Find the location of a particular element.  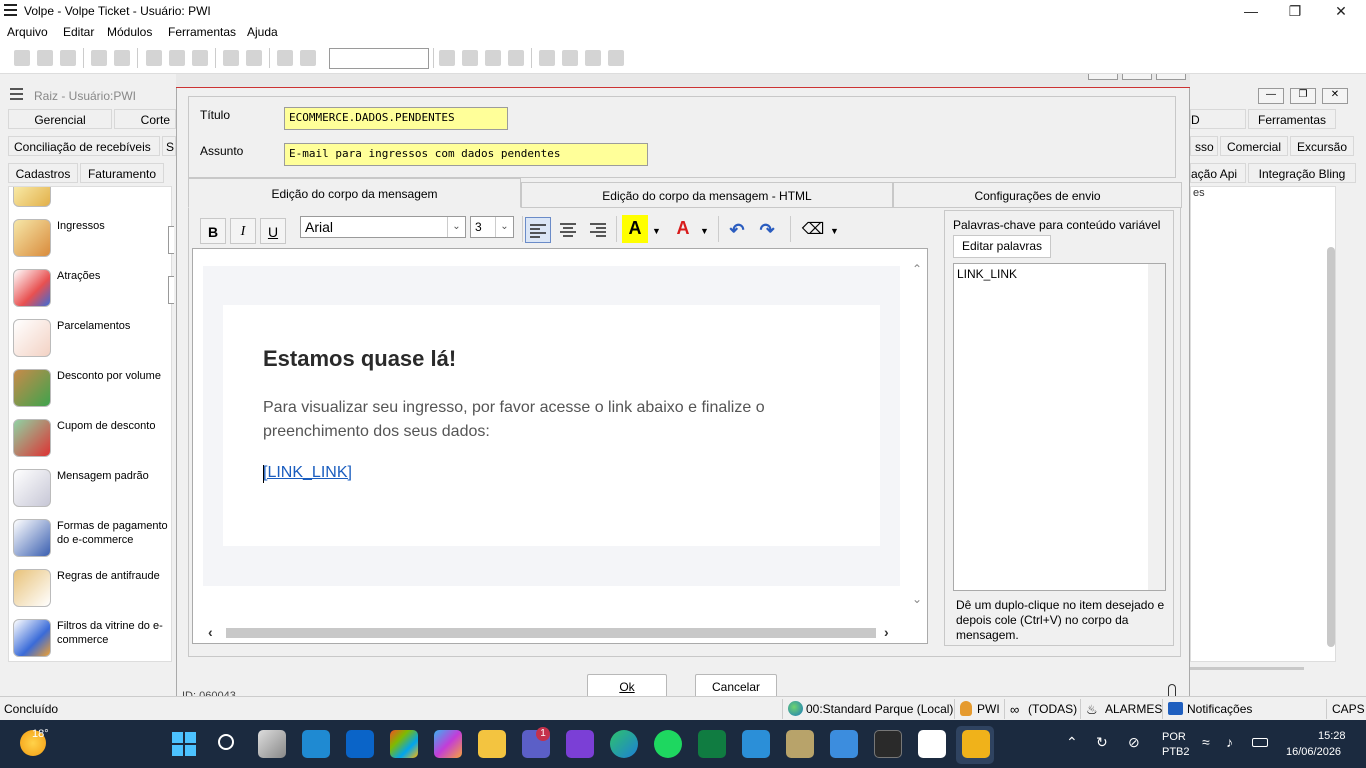

tab-gerencial: Gerencial is located at coordinates (60, 119).